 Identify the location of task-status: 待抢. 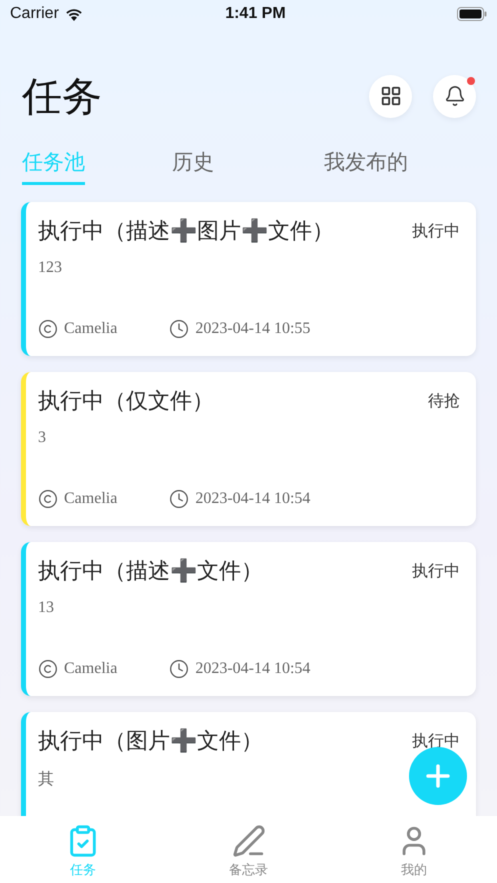
(444, 401).